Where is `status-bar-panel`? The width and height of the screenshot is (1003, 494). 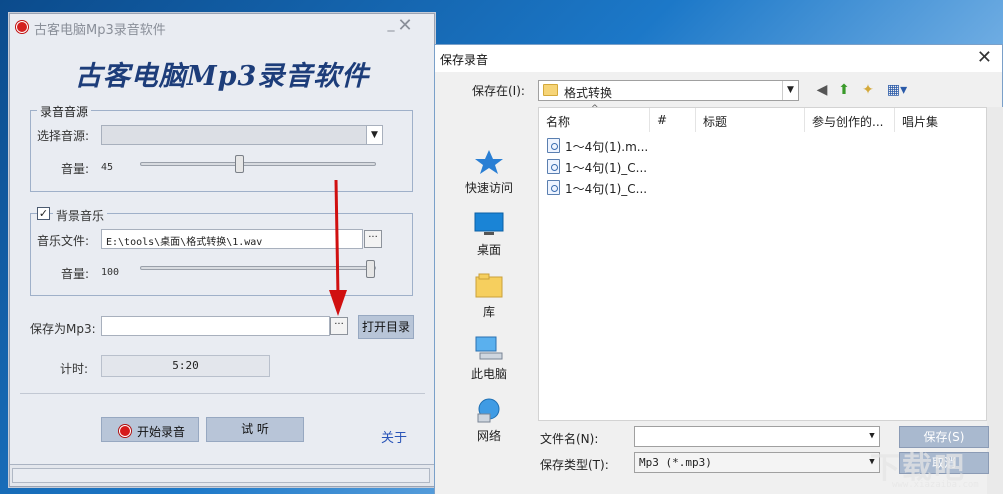
status-bar-panel is located at coordinates (221, 475).